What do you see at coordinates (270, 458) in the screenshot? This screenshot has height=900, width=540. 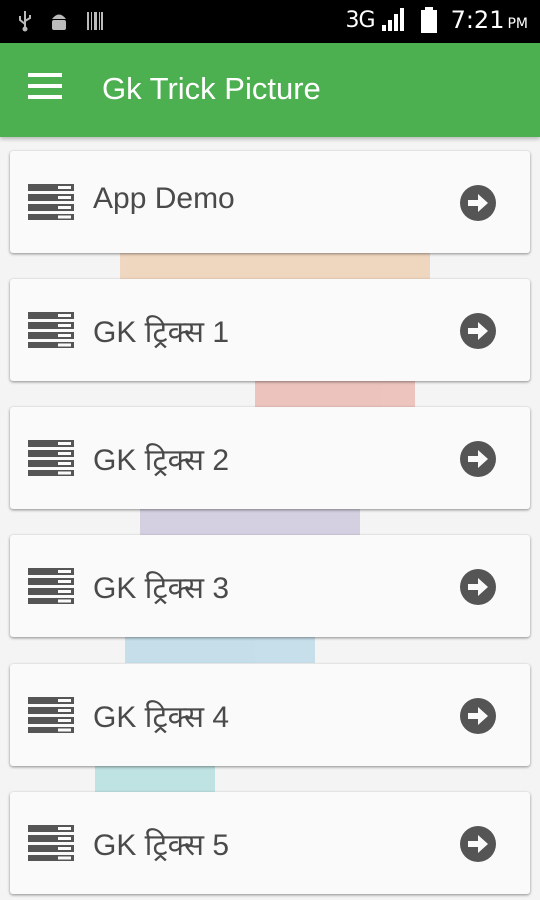 I see `list-item: GK ट्रिक्स 2` at bounding box center [270, 458].